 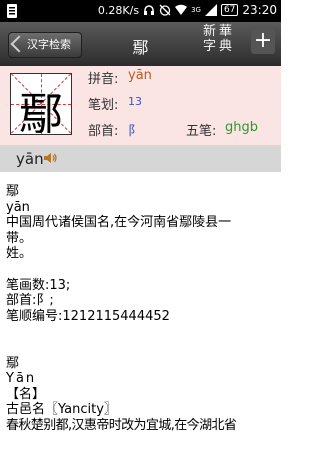 I want to click on logo-line-1: 新華, so click(x=218, y=31).